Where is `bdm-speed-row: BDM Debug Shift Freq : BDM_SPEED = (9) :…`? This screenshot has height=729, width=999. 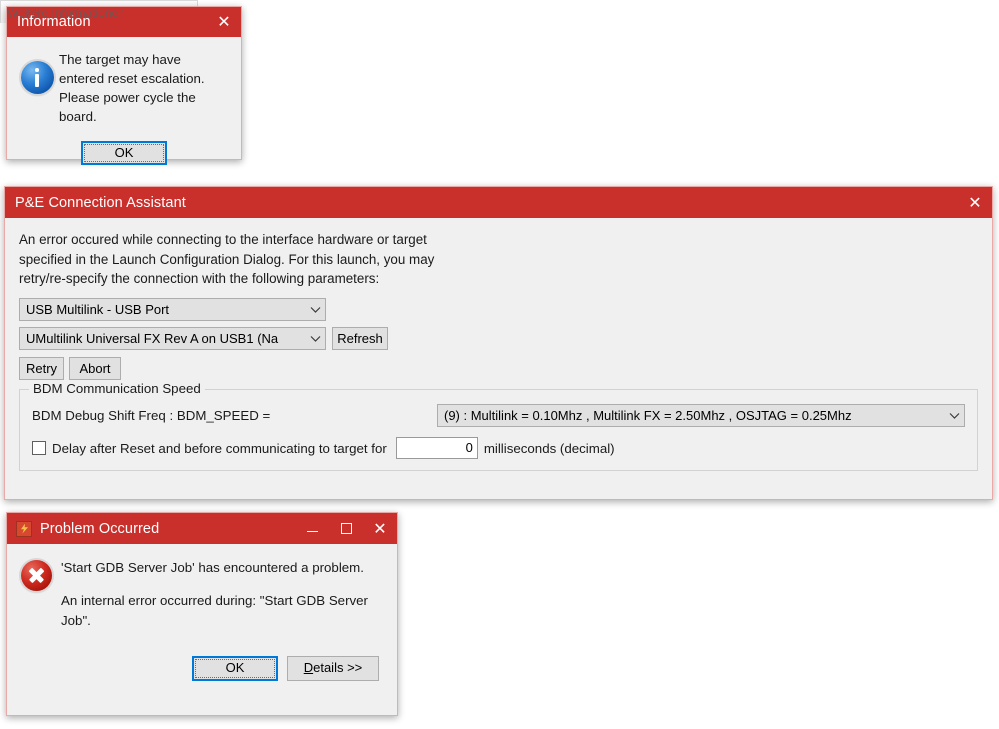
bdm-speed-row: BDM Debug Shift Freq : BDM_SPEED = (9) :… is located at coordinates (498, 416).